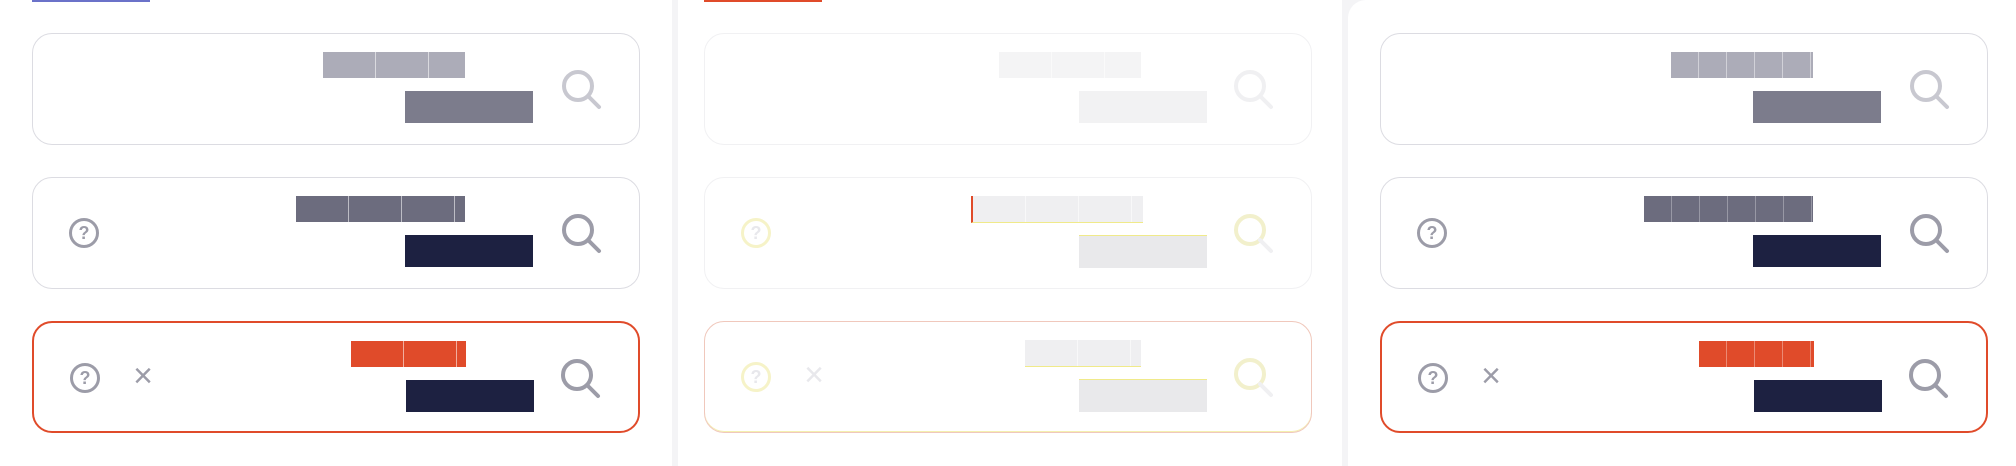 This screenshot has width=2016, height=466. I want to click on search-field-error-disabled: ? ×, so click(1008, 377).